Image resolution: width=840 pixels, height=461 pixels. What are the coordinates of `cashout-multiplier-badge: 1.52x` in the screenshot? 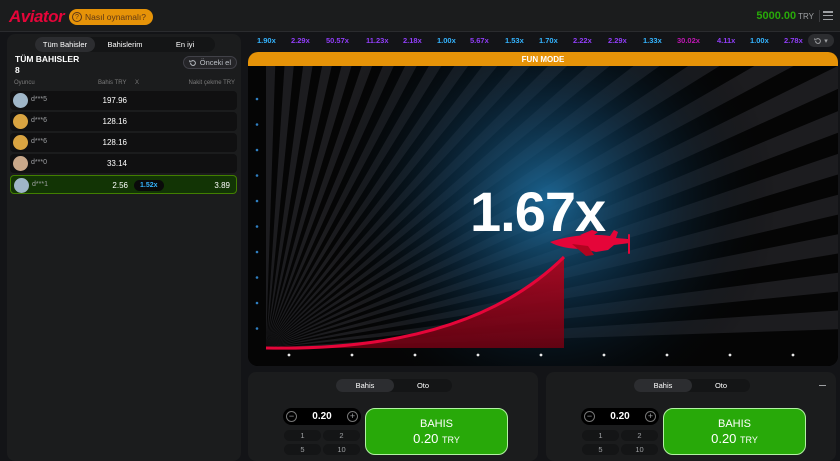 It's located at (149, 185).